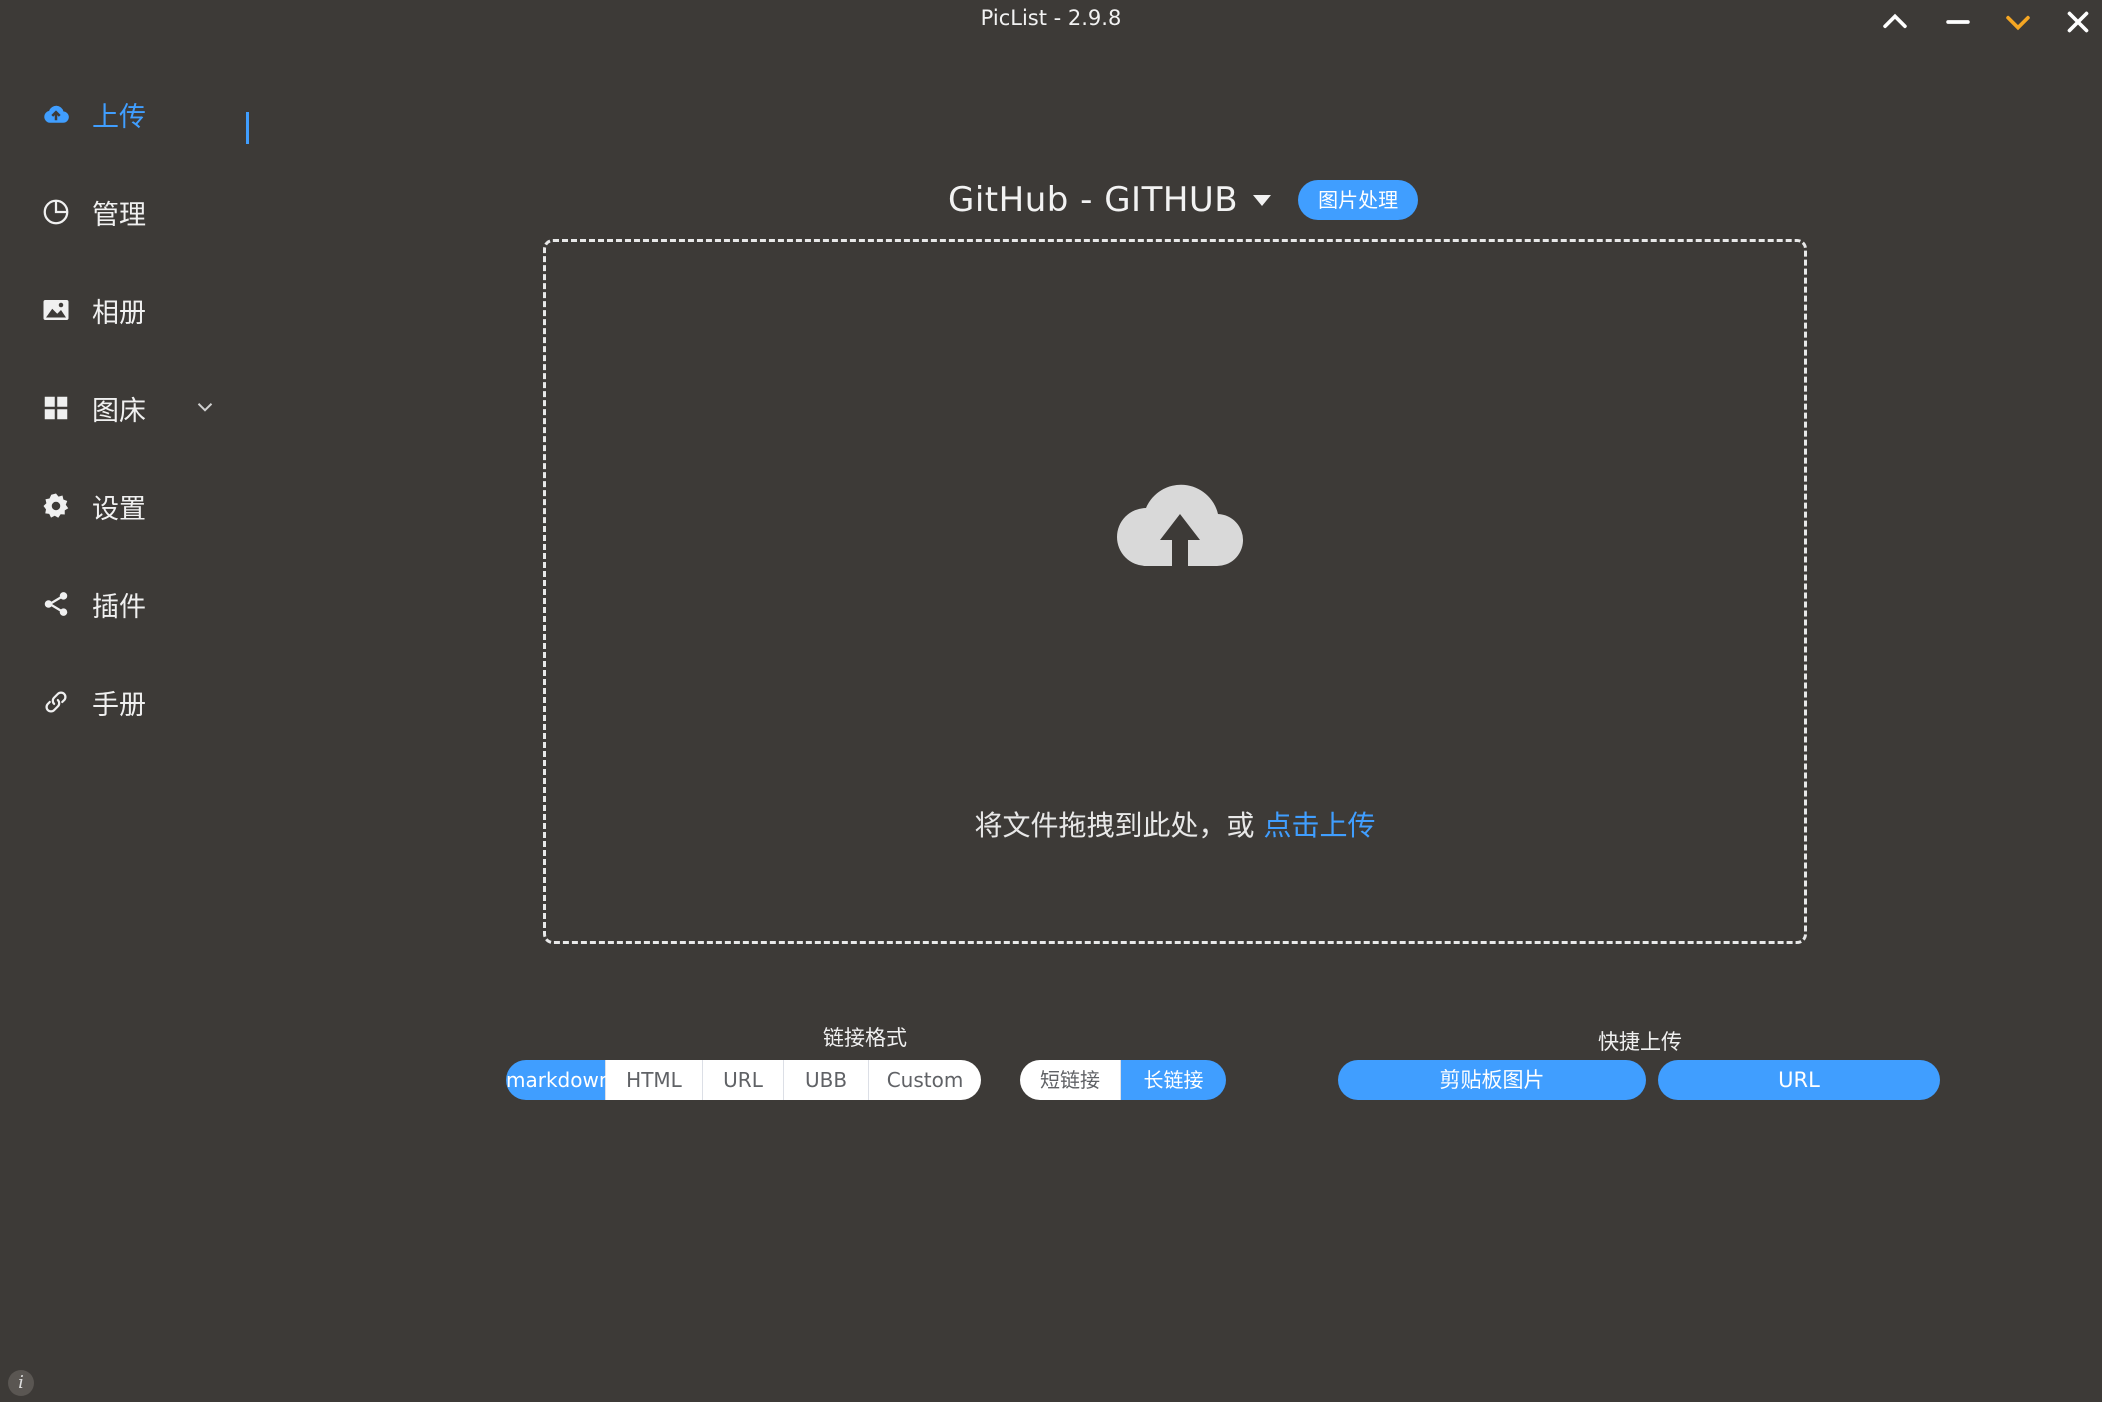 This screenshot has width=2102, height=1402. I want to click on sidebar-item-label: 相册, so click(119, 313).